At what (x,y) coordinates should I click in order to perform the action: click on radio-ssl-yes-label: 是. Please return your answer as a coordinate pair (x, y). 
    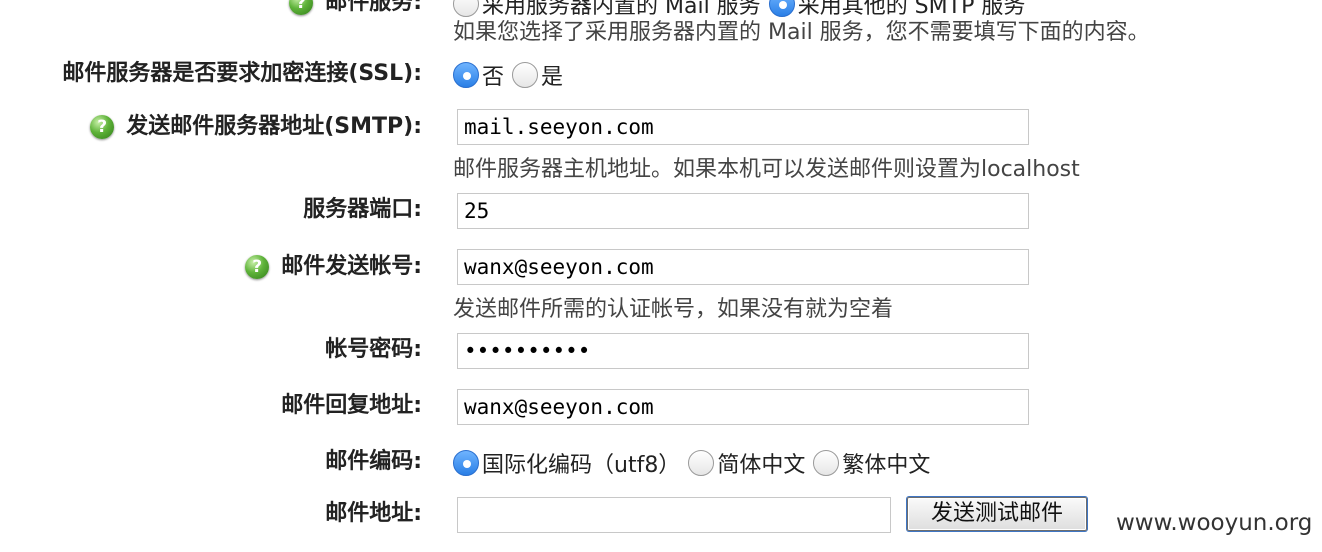
    Looking at the image, I should click on (552, 75).